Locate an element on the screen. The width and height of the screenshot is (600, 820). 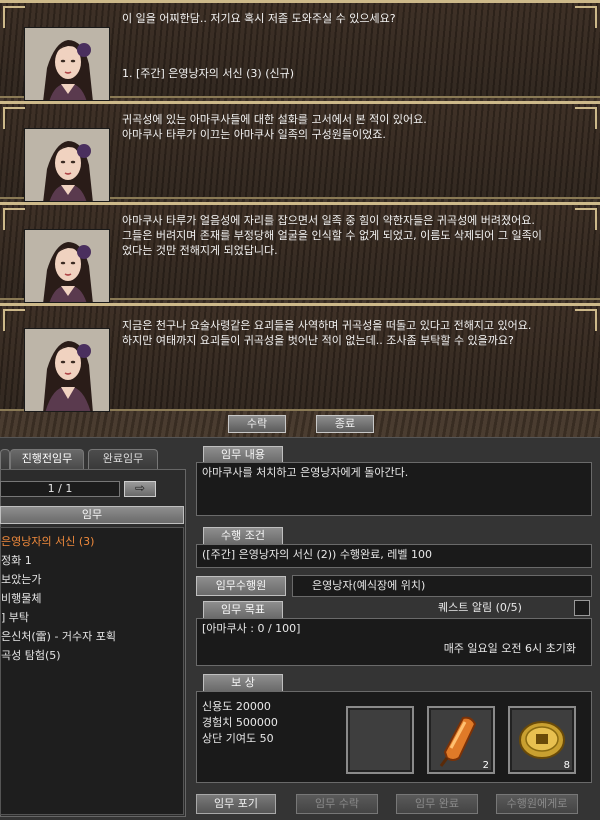
reward-label: 보 상 is located at coordinates (243, 683).